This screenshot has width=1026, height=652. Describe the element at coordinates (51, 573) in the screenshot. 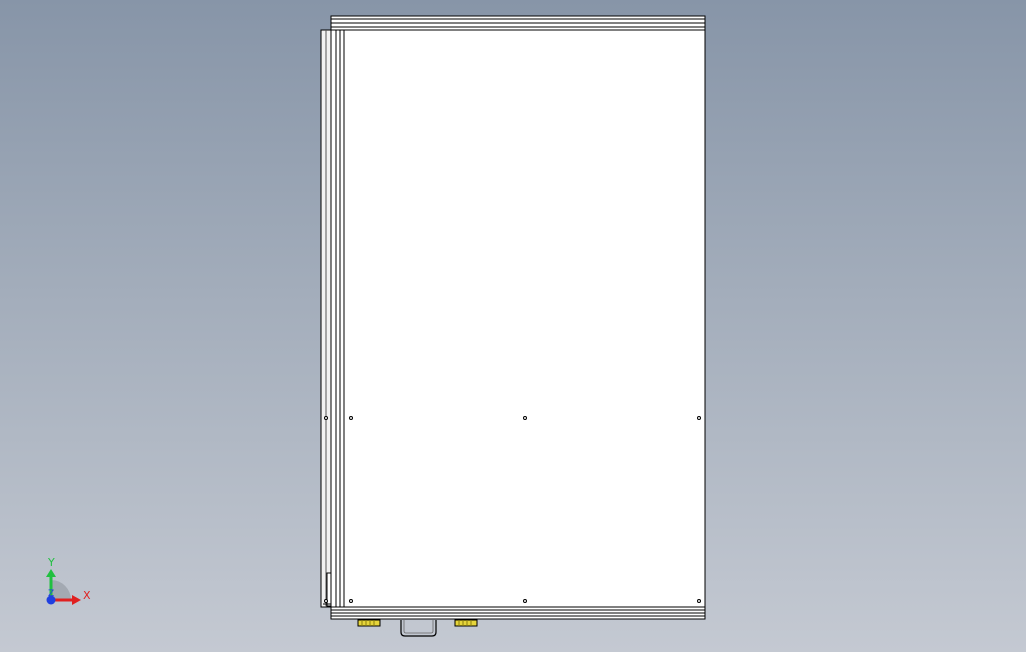

I see `y-axis-arrowhead-icon` at that location.